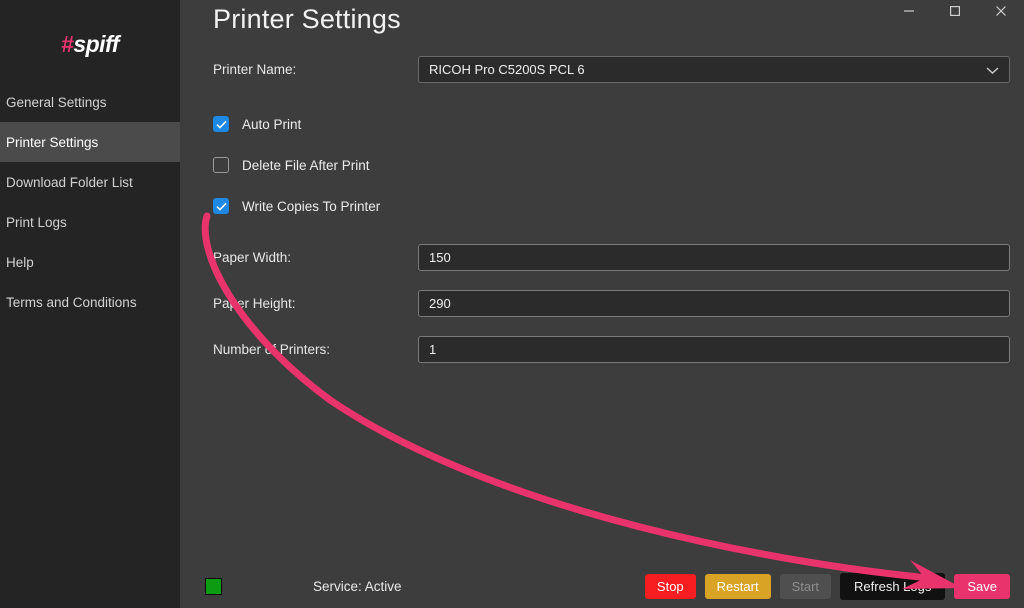  I want to click on number-of-printers-row: Number of Printers:, so click(611, 349).